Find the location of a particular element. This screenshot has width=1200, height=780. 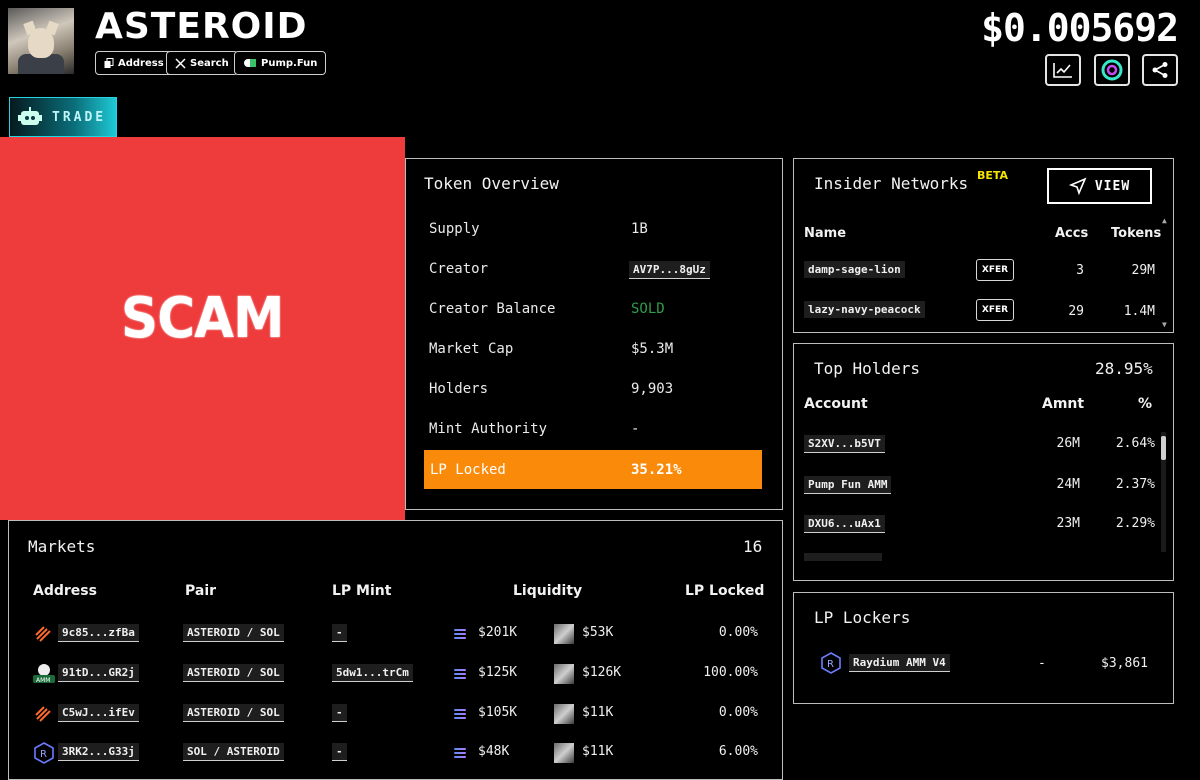

market-address: C5wJ...ifEv is located at coordinates (98, 713).